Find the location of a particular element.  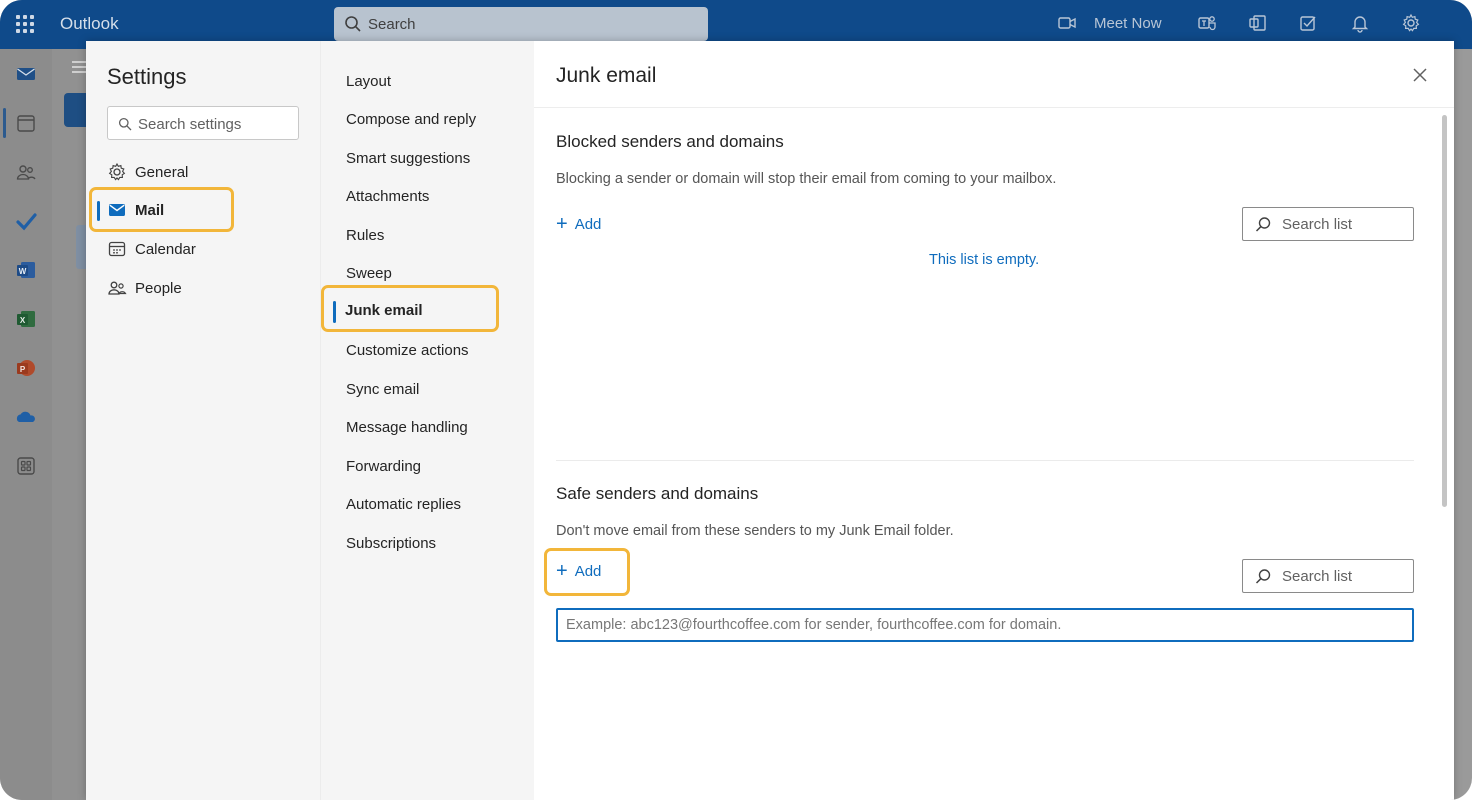

search-settings-input: Search settings is located at coordinates (203, 123).